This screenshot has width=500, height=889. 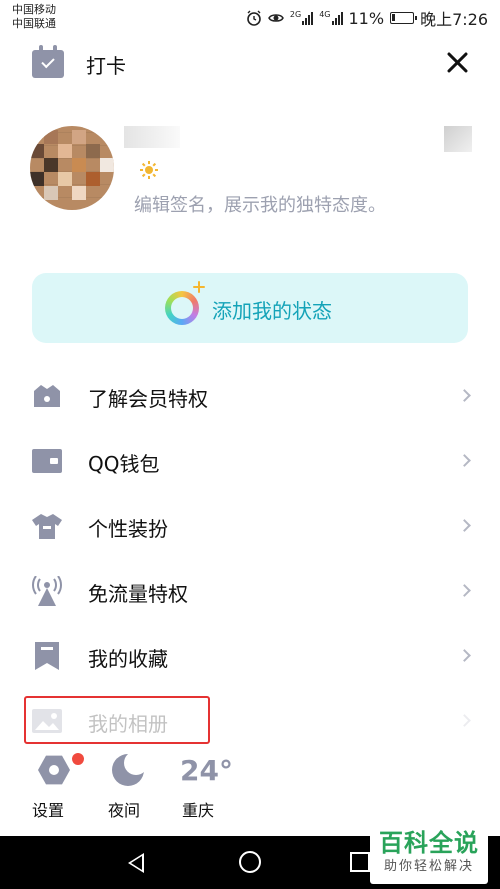 I want to click on carrier-info: 中国移动 中国联通, so click(x=34, y=17).